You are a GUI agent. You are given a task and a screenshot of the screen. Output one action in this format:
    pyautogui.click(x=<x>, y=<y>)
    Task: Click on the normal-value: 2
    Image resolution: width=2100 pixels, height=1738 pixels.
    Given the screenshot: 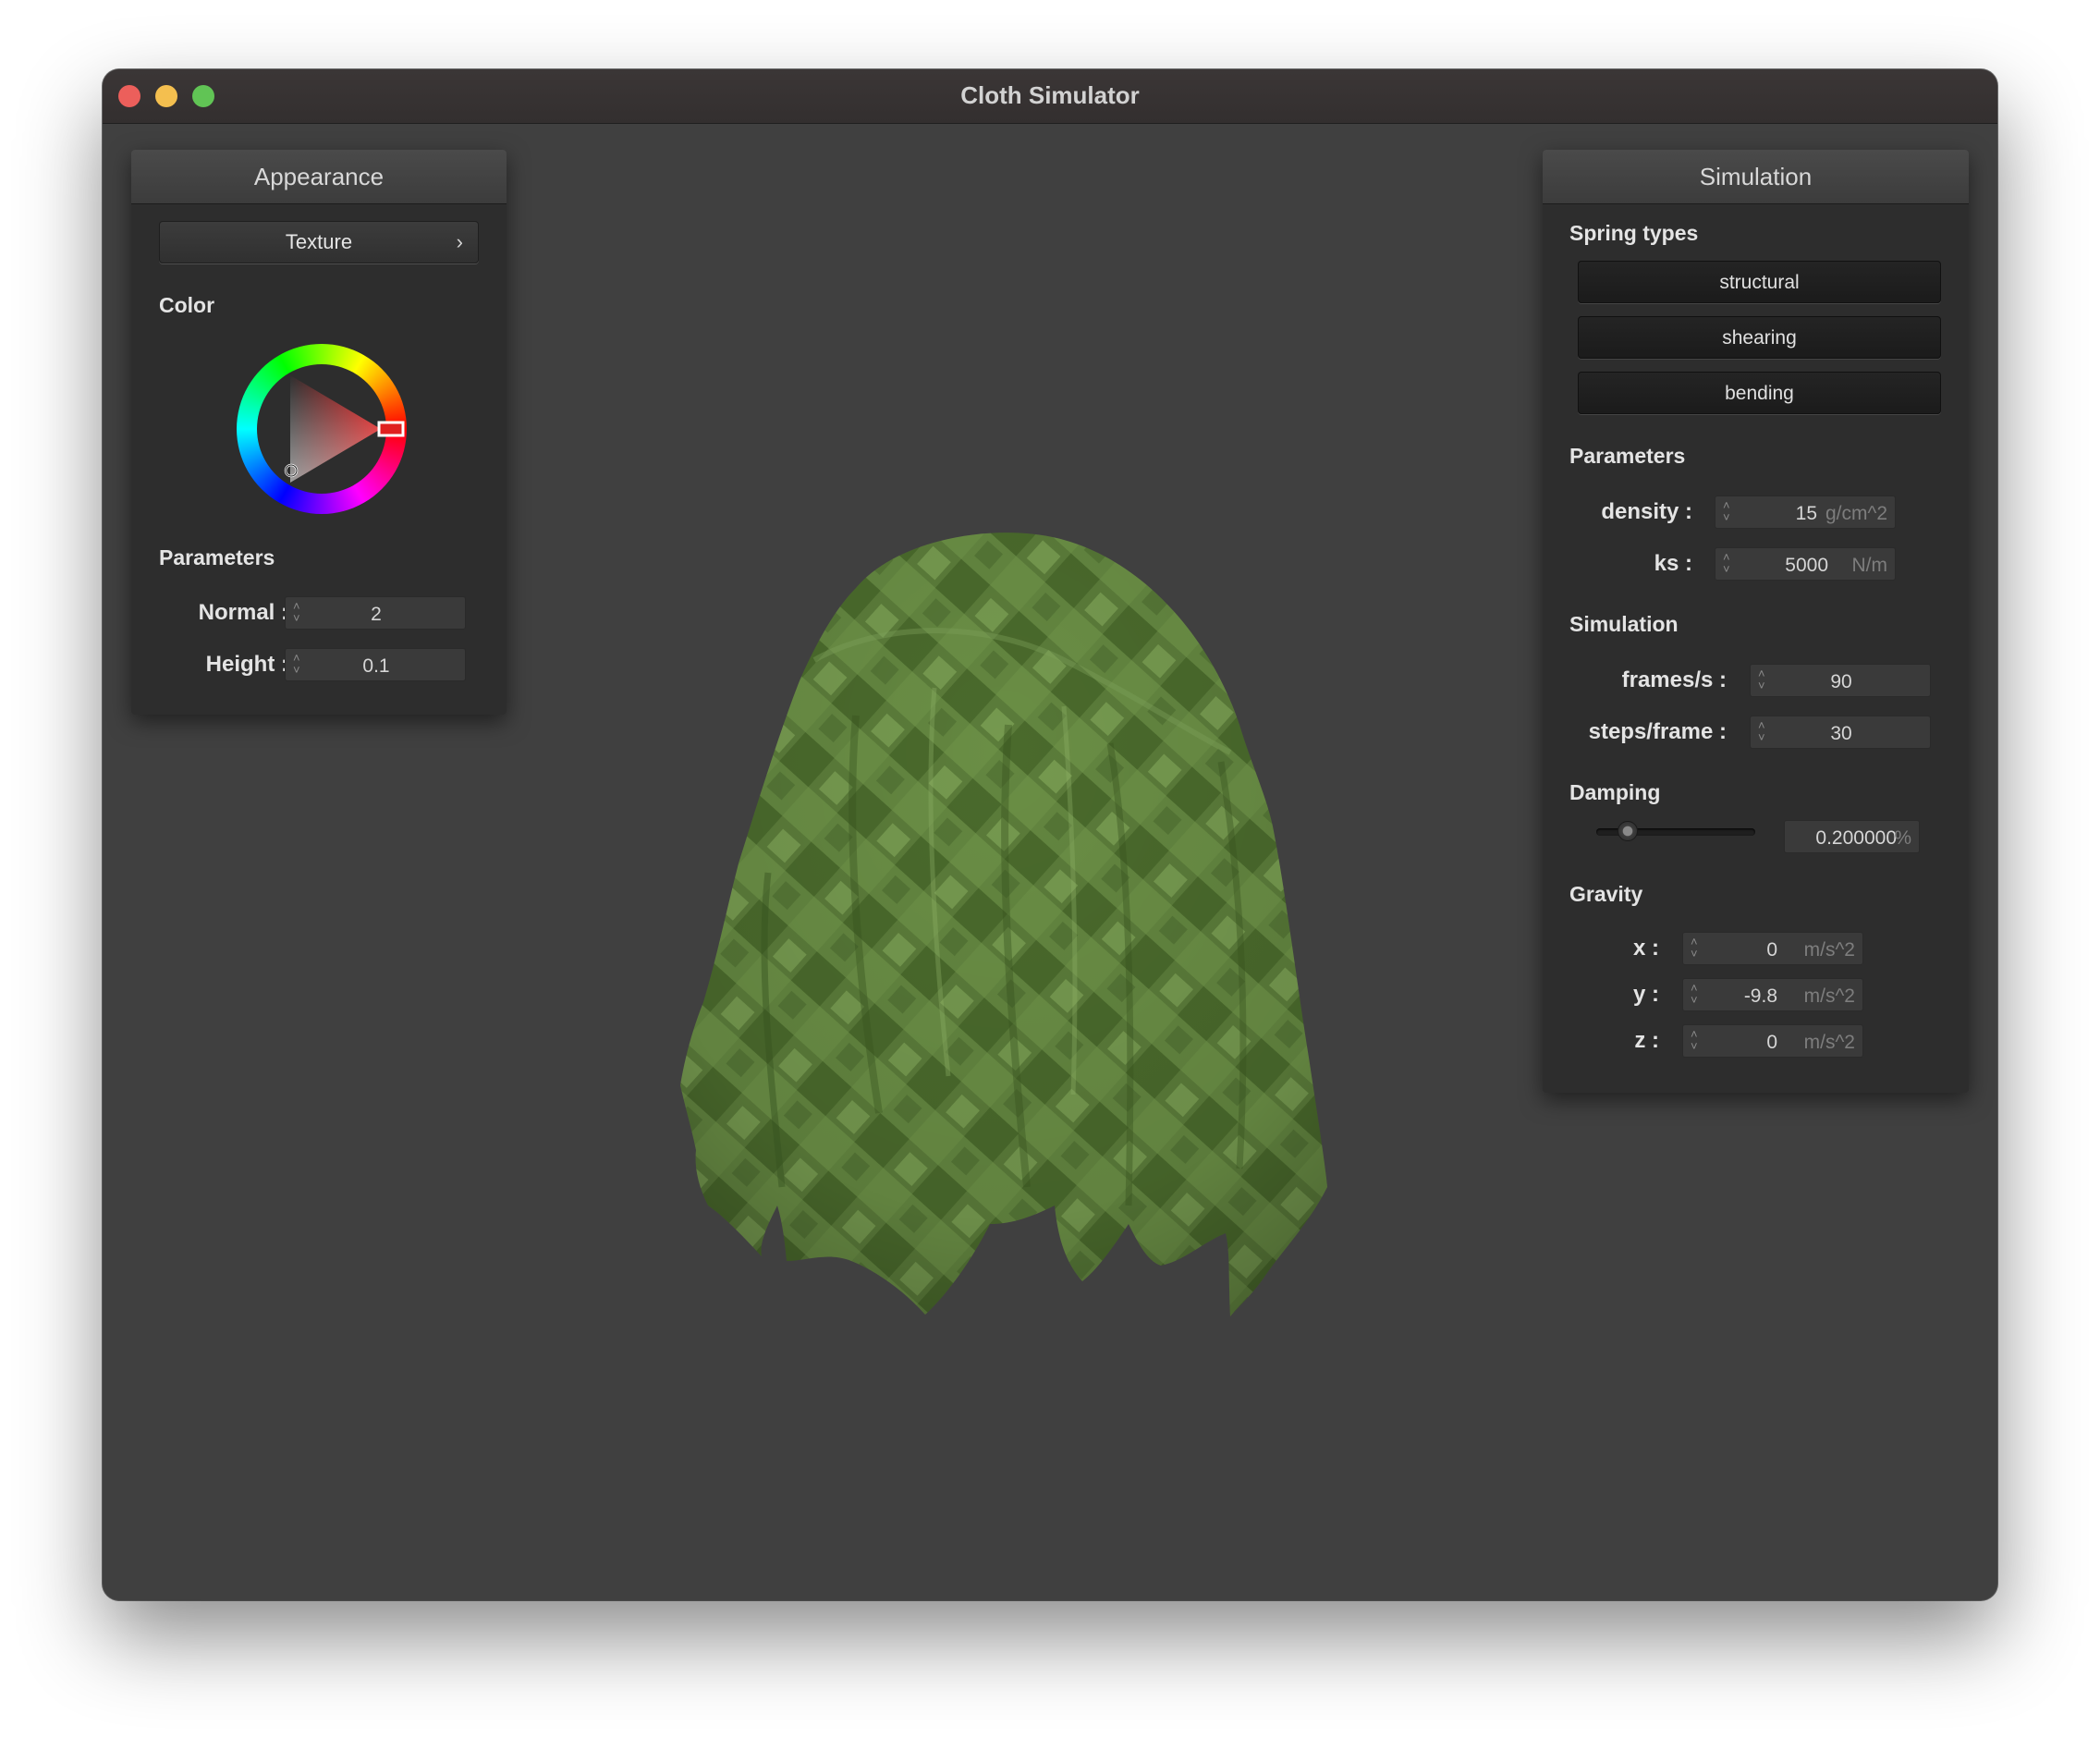 What is the action you would take?
    pyautogui.click(x=376, y=614)
    